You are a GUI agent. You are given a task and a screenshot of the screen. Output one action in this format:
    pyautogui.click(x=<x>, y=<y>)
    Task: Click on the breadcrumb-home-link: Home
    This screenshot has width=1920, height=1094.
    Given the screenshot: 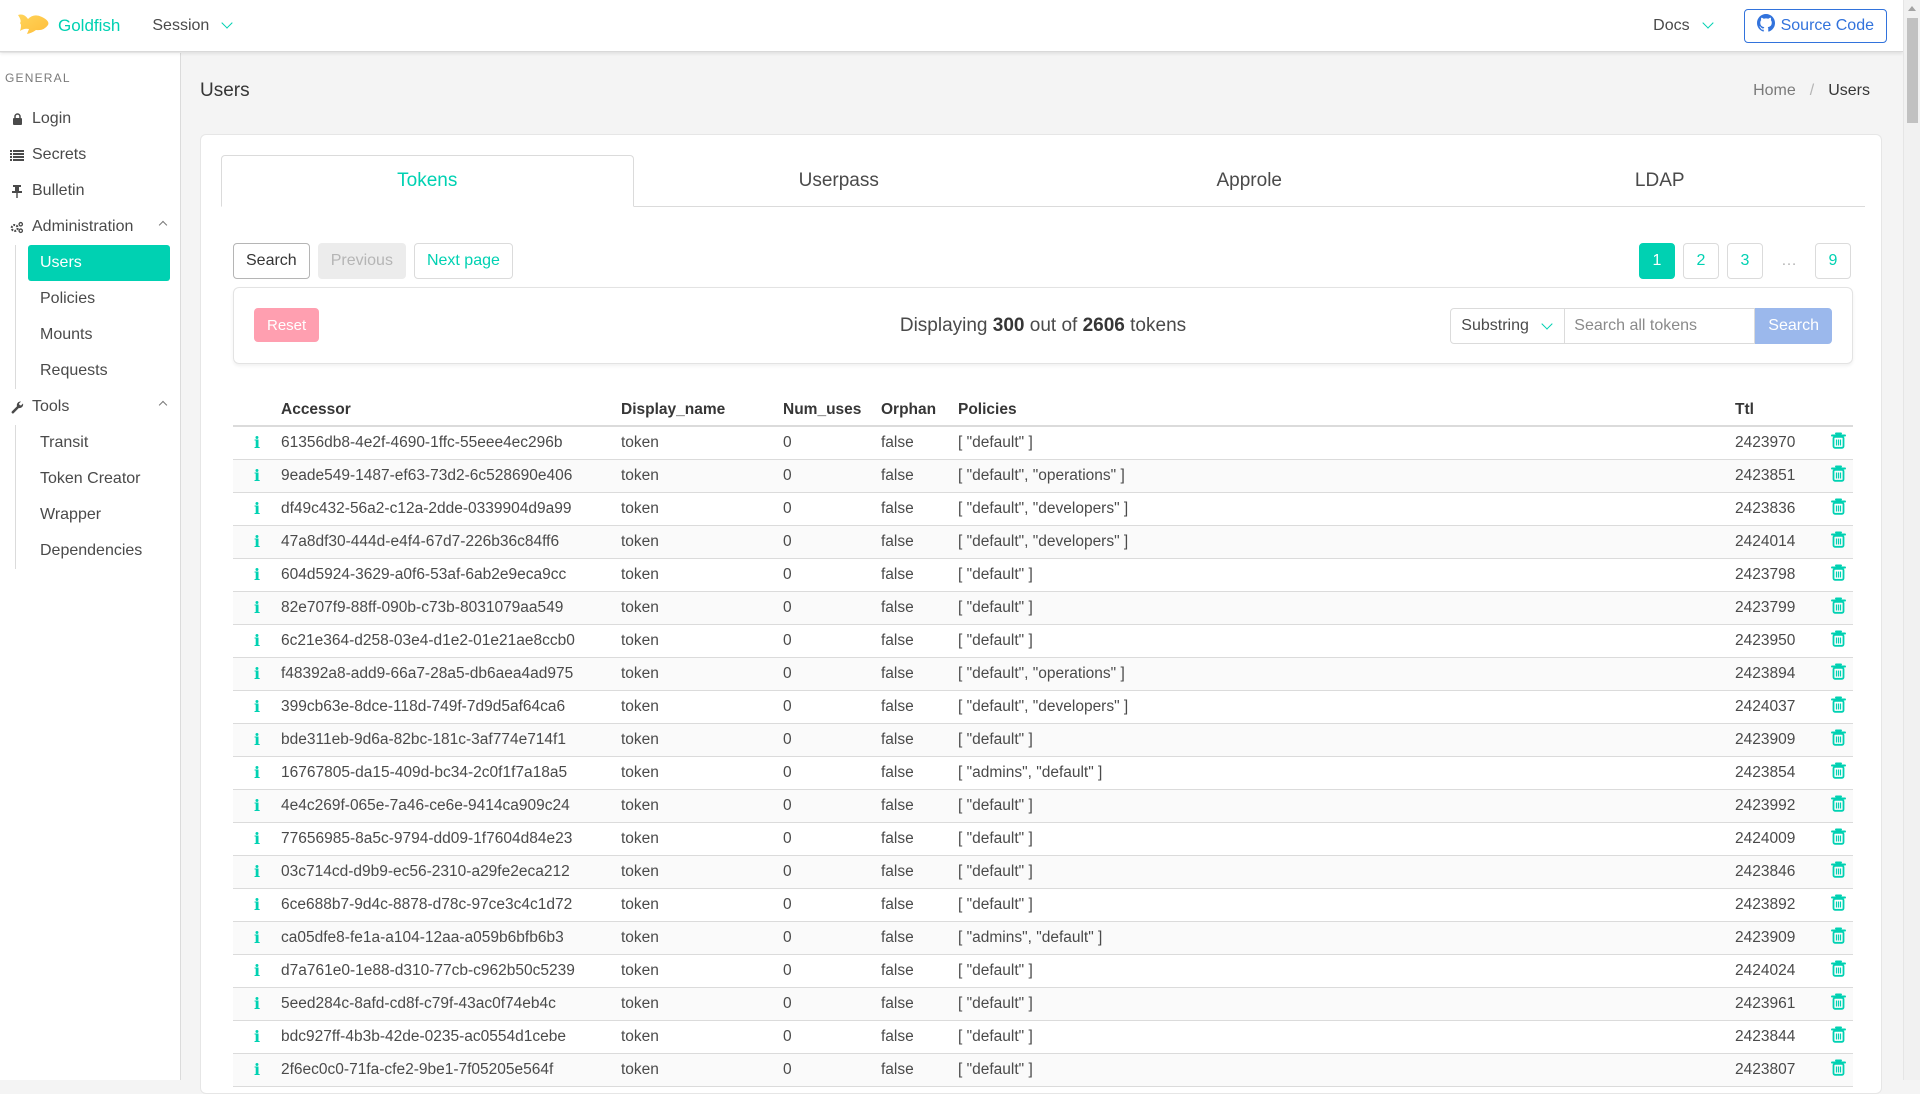 What is the action you would take?
    pyautogui.click(x=1774, y=91)
    